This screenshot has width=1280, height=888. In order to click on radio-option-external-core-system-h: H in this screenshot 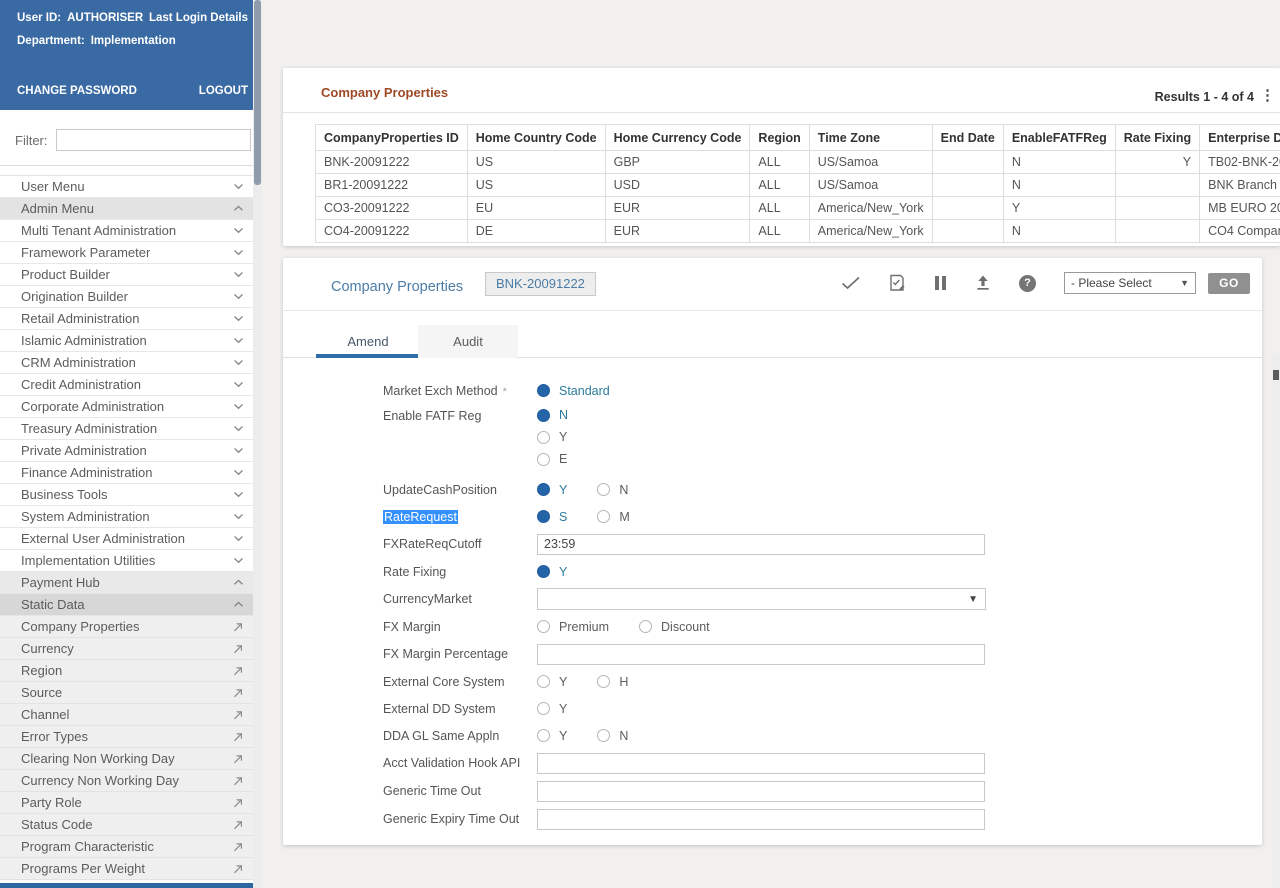, I will do `click(612, 682)`.